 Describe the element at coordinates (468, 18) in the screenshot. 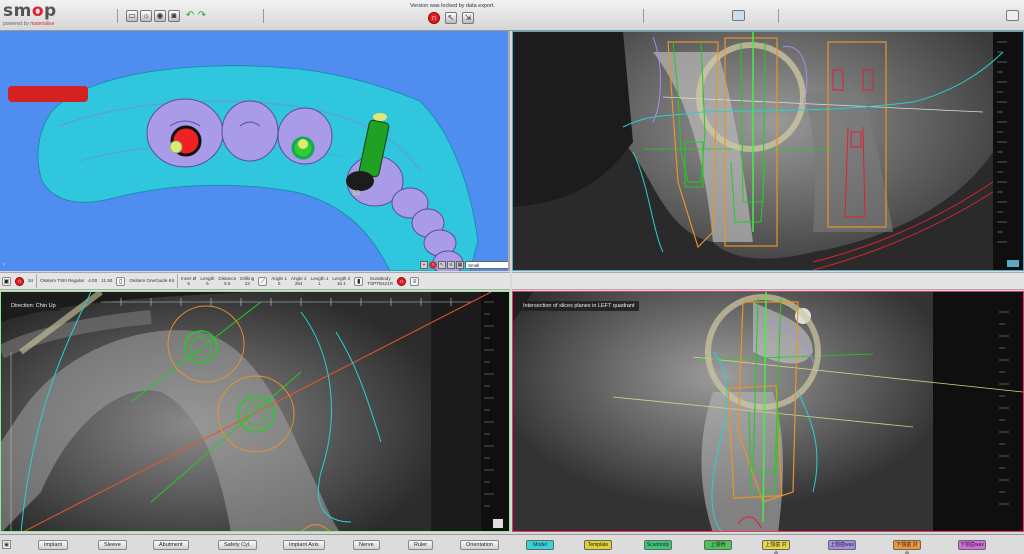

I see `export-icon: ⇲` at that location.